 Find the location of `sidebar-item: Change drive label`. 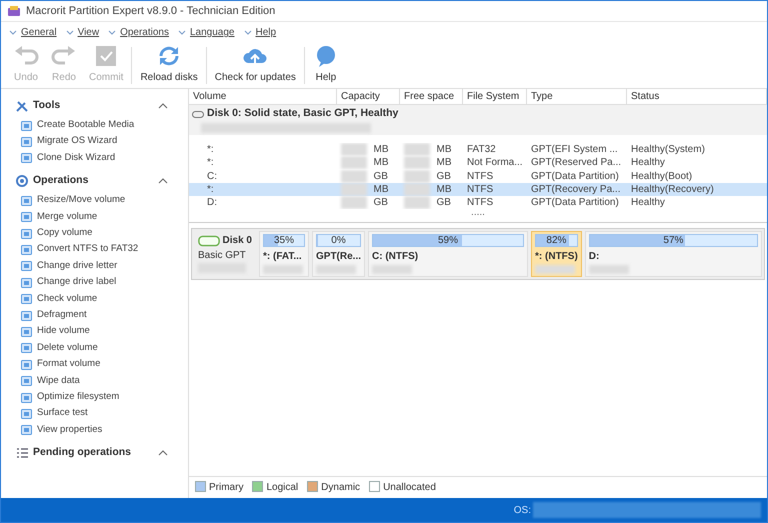

sidebar-item: Change drive label is located at coordinates (68, 282).